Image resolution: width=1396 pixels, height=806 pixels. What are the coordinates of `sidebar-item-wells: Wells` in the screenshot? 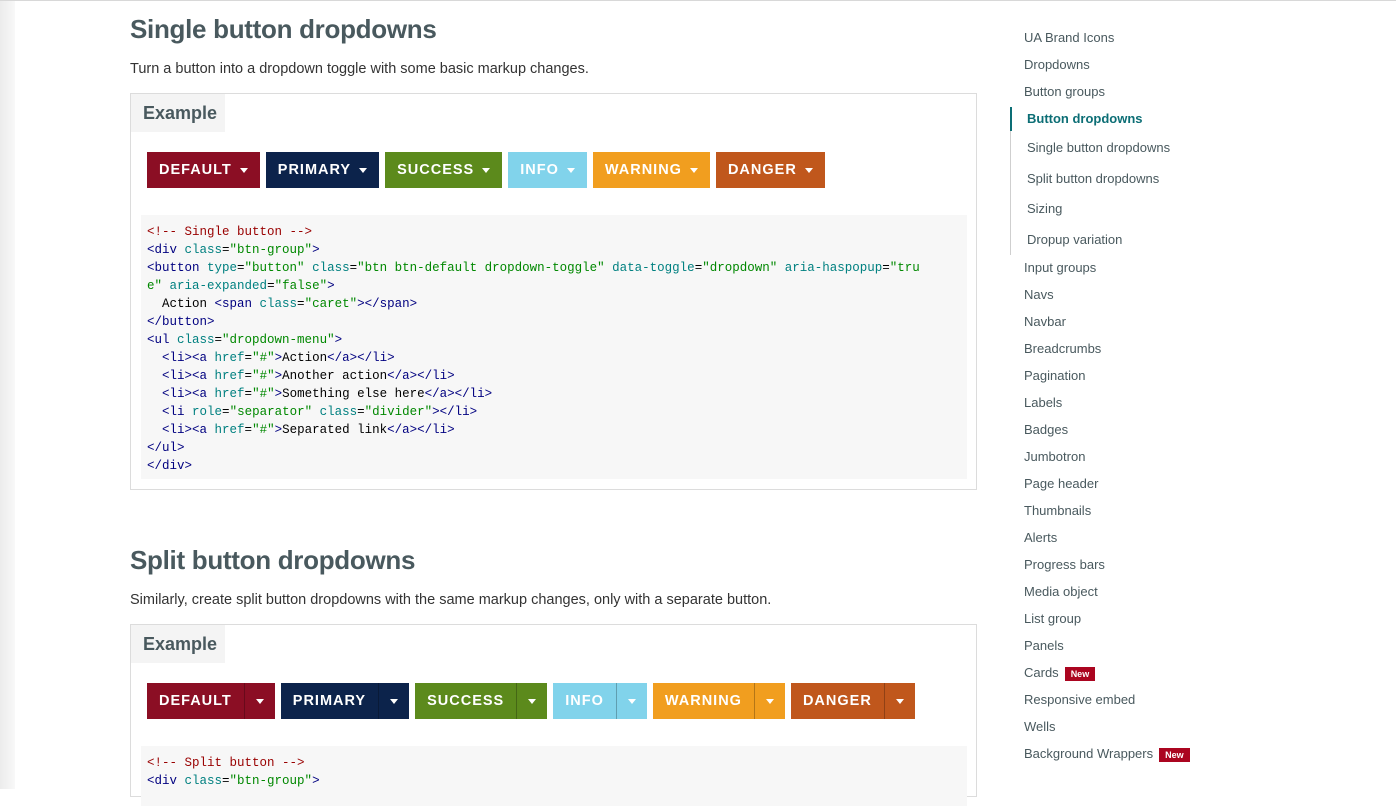 It's located at (1040, 726).